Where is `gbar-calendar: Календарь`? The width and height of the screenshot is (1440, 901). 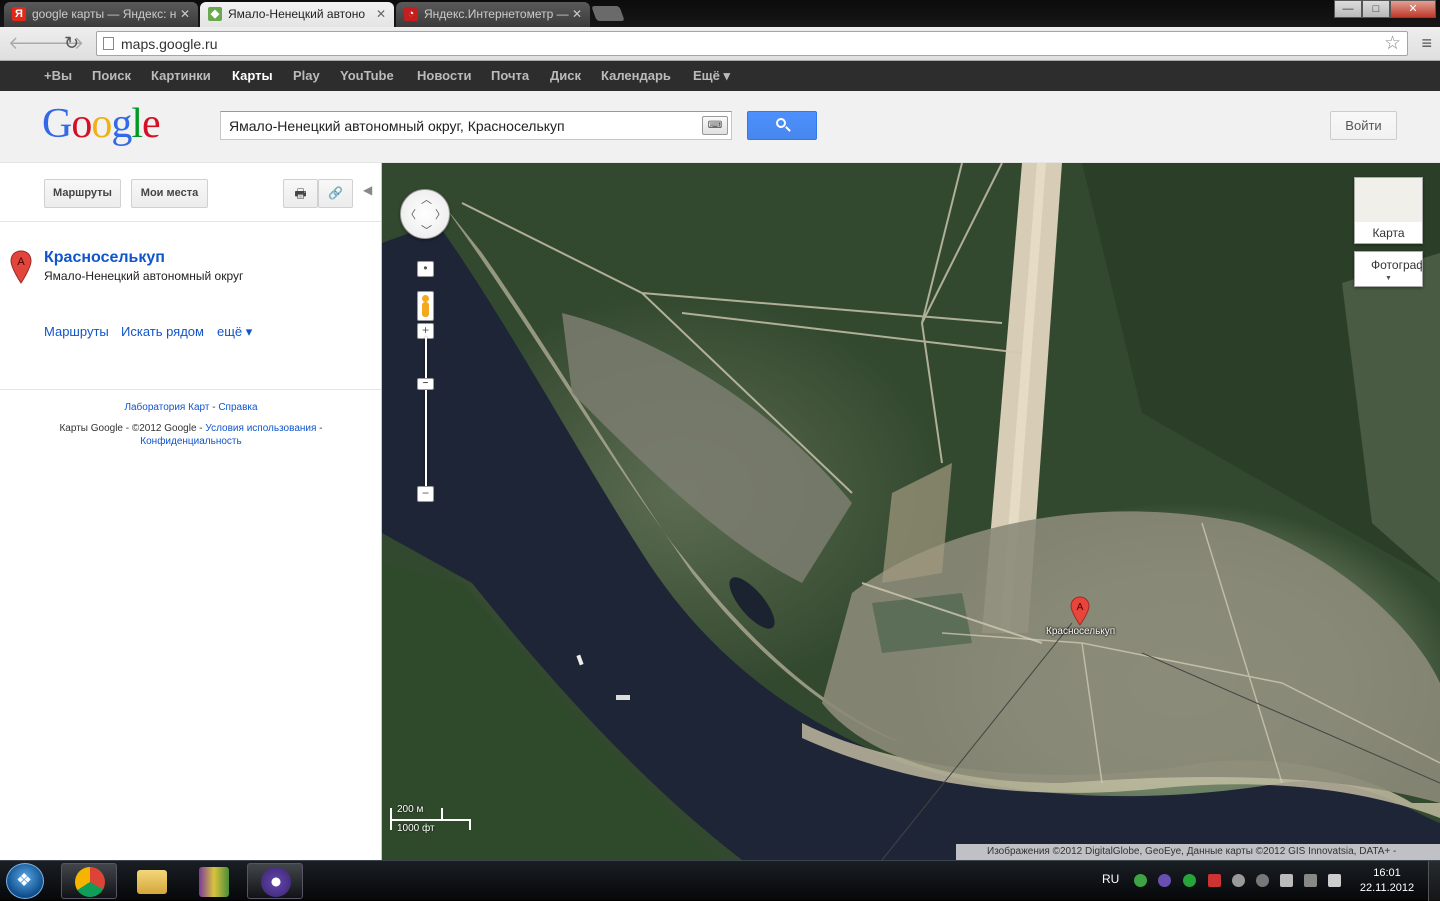
gbar-calendar: Календарь is located at coordinates (636, 76).